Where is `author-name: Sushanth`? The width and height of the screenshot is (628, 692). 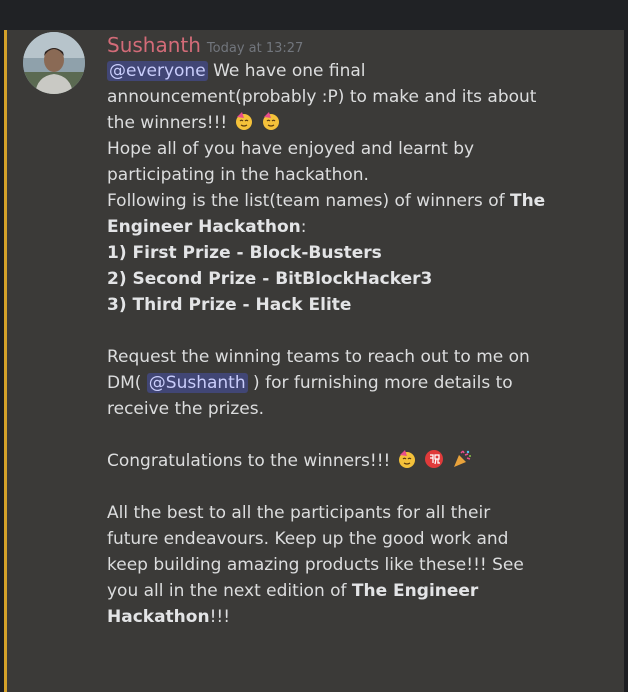 author-name: Sushanth is located at coordinates (154, 45).